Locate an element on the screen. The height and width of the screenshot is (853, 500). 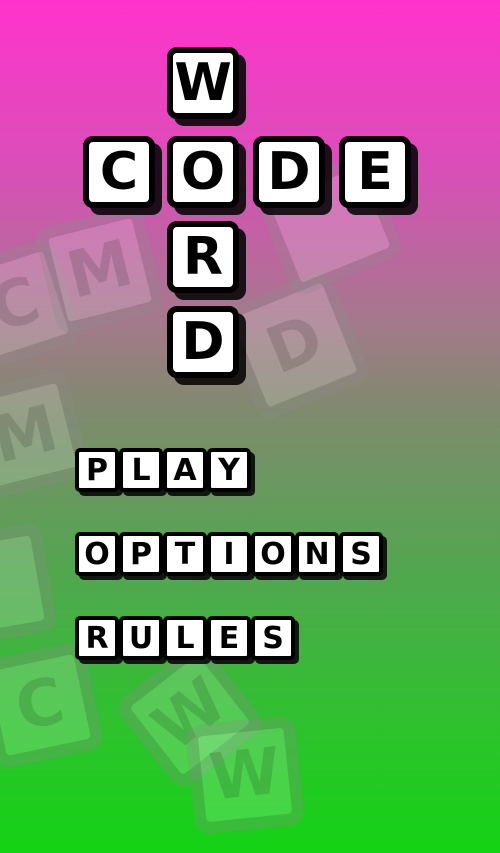
menu-letter: T is located at coordinates (185, 554).